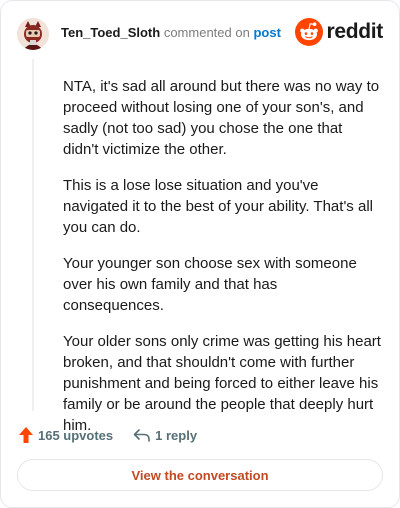 The height and width of the screenshot is (508, 400). I want to click on comment-header: Ten_Toed_Sloth commented on post reddit, so click(200, 34).